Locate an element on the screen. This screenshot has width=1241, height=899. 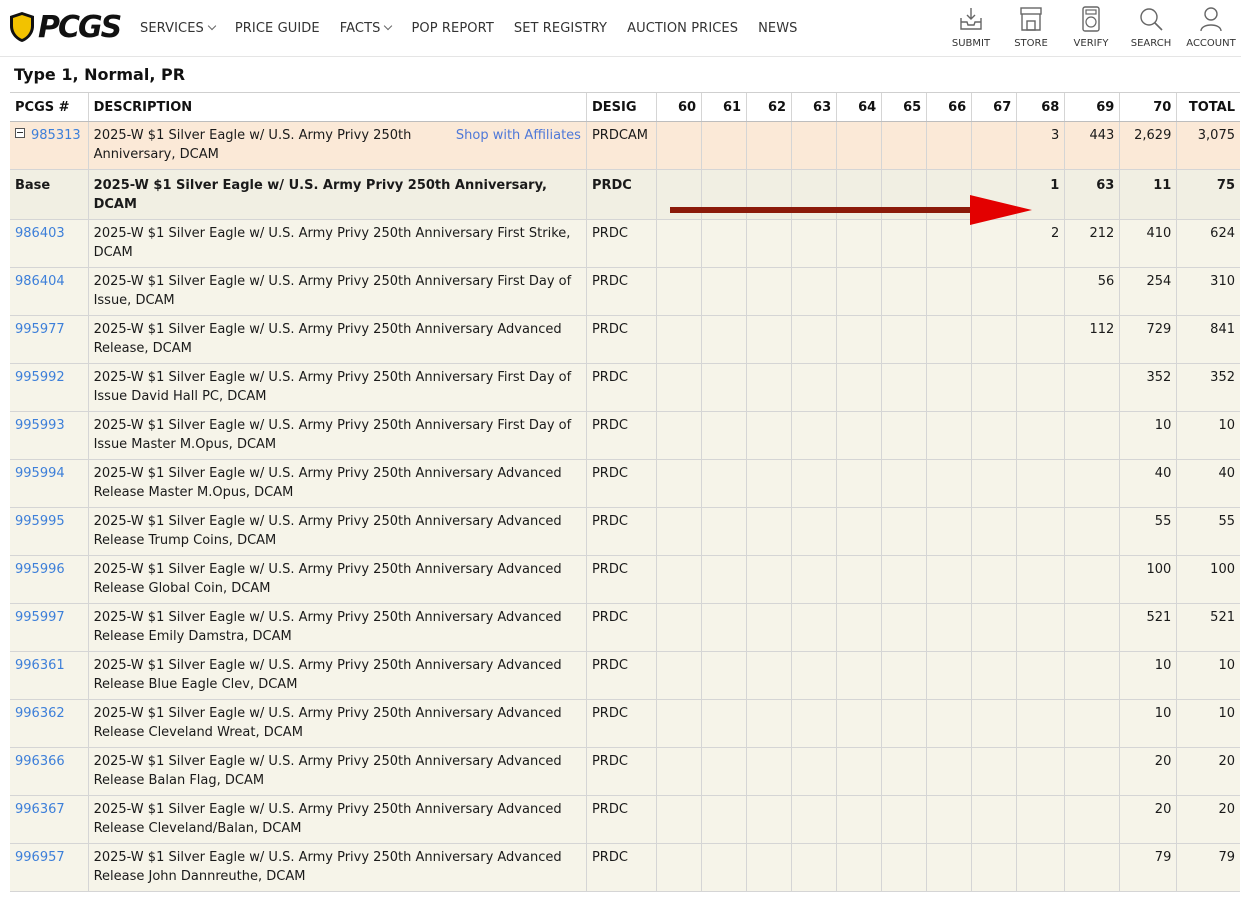
nav-news: NEWS is located at coordinates (777, 28).